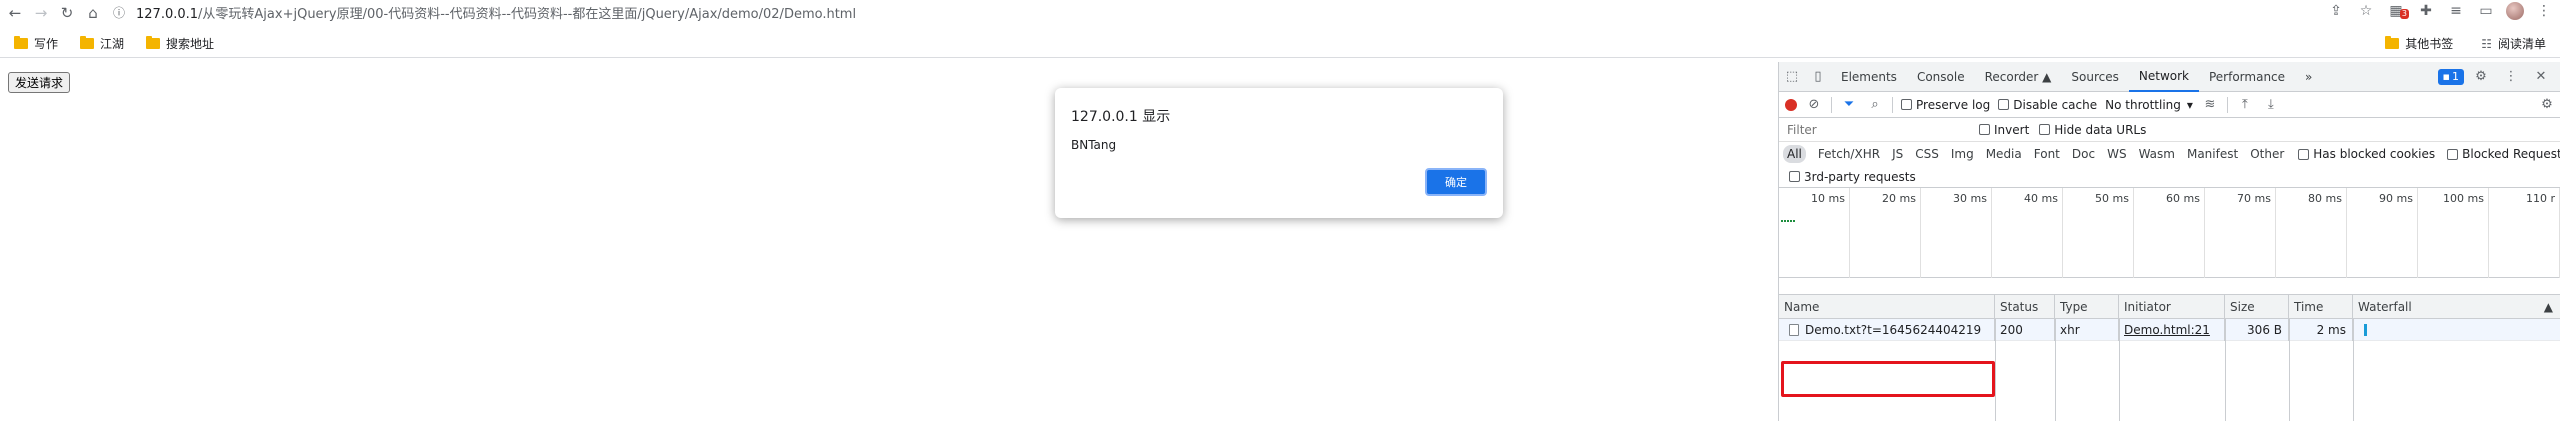 This screenshot has height=421, width=2560. I want to click on url-host: 127.0.0.1, so click(167, 14).